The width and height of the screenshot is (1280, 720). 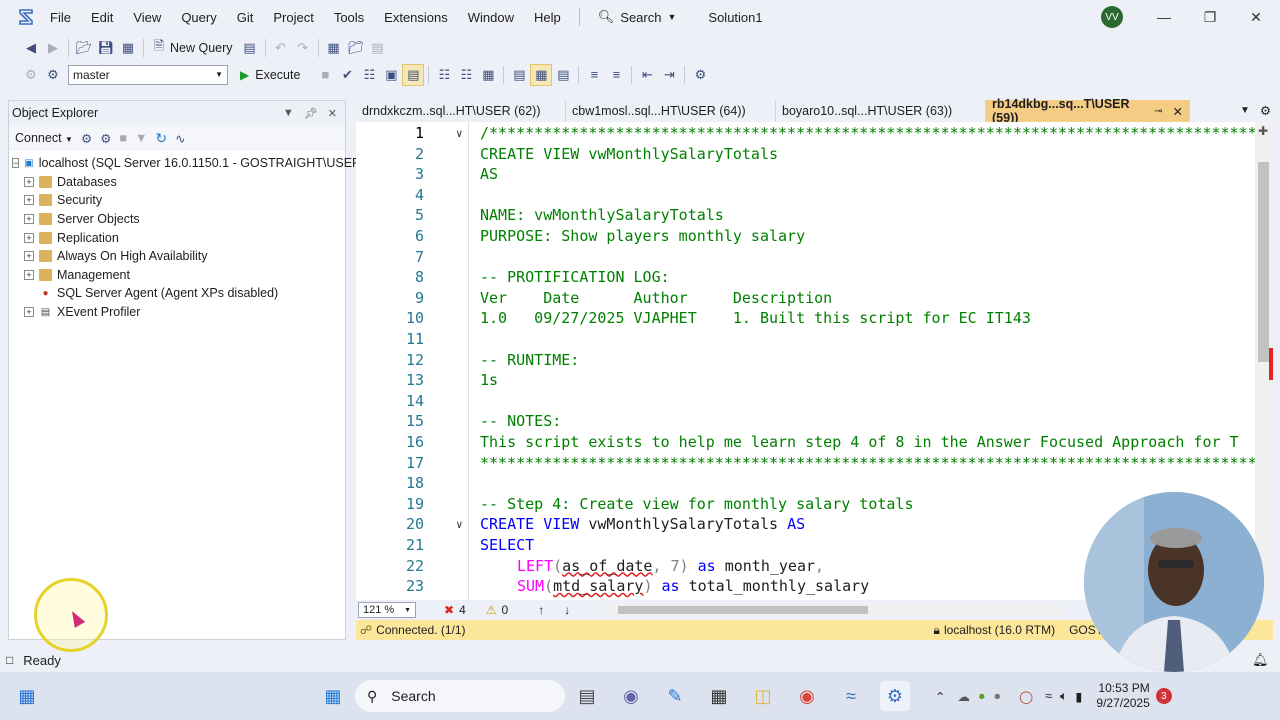 I want to click on change-connection-icon: ⚙, so click(x=53, y=75).